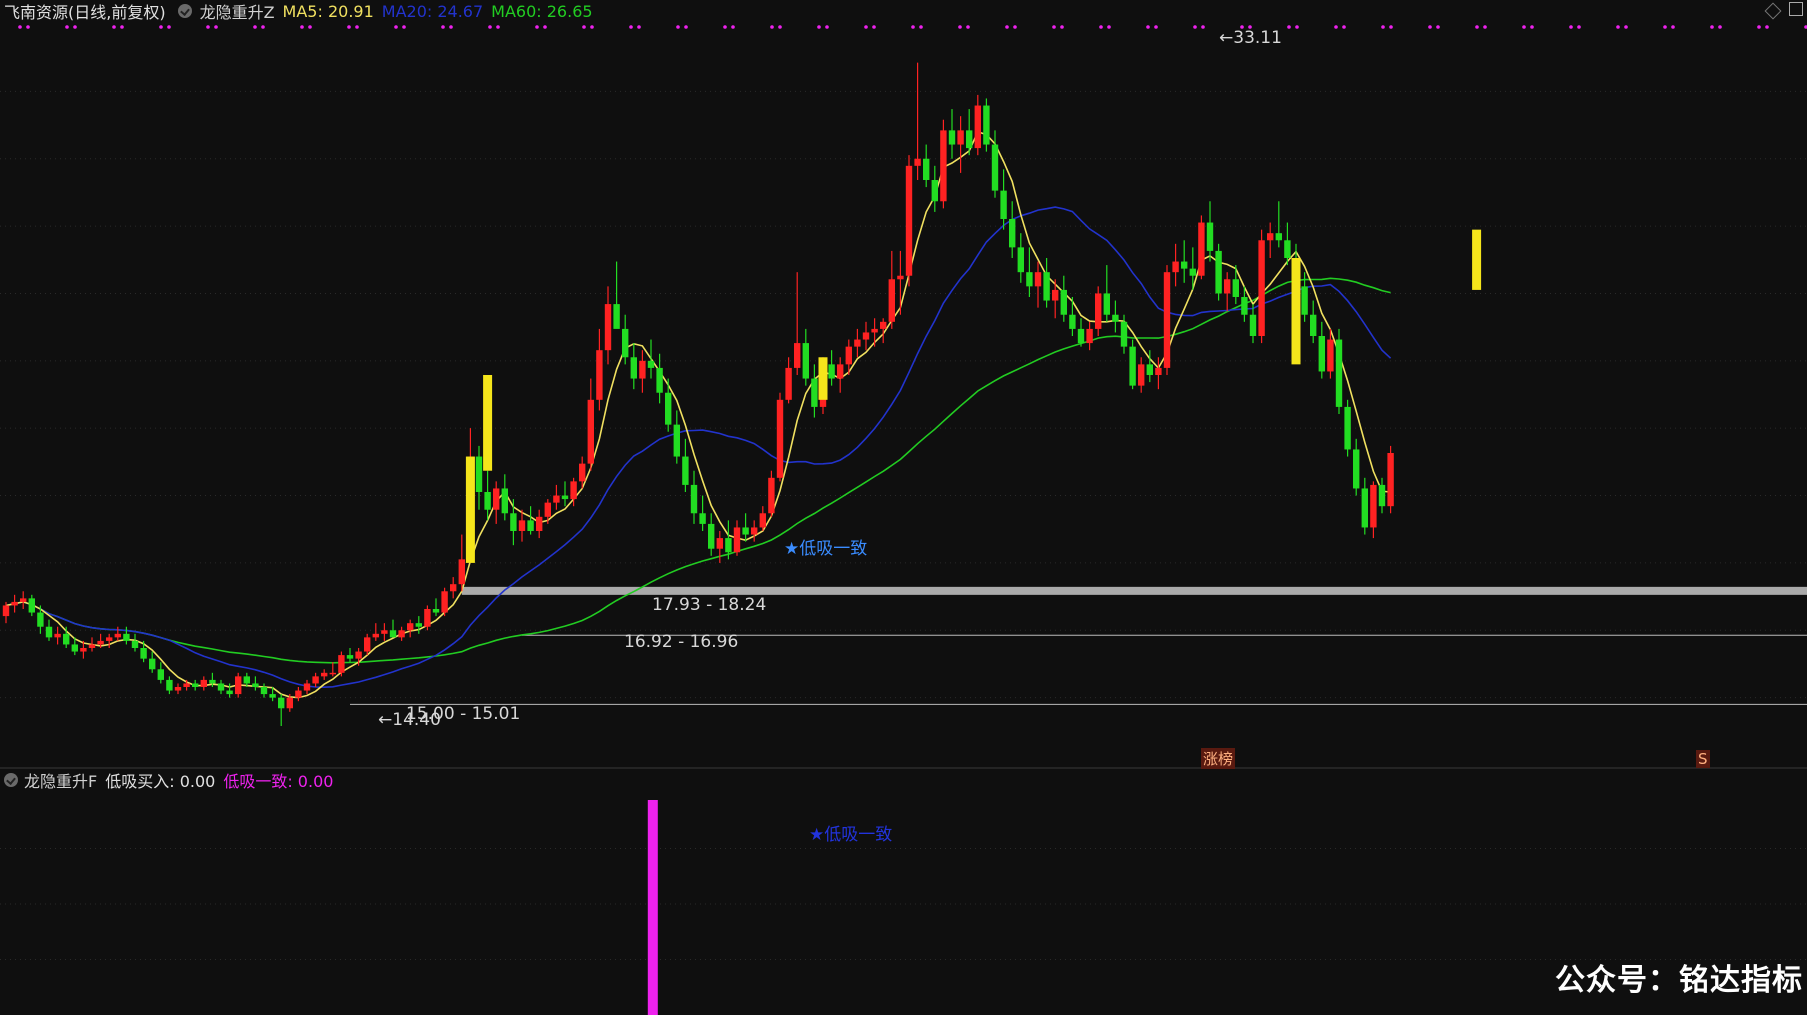 The image size is (1807, 1015). What do you see at coordinates (11, 780) in the screenshot?
I see `sub-indicator-toggle-icon` at bounding box center [11, 780].